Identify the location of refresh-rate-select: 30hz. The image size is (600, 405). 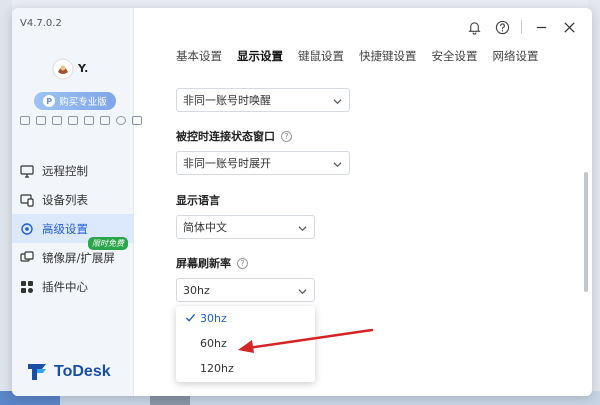
(245, 290).